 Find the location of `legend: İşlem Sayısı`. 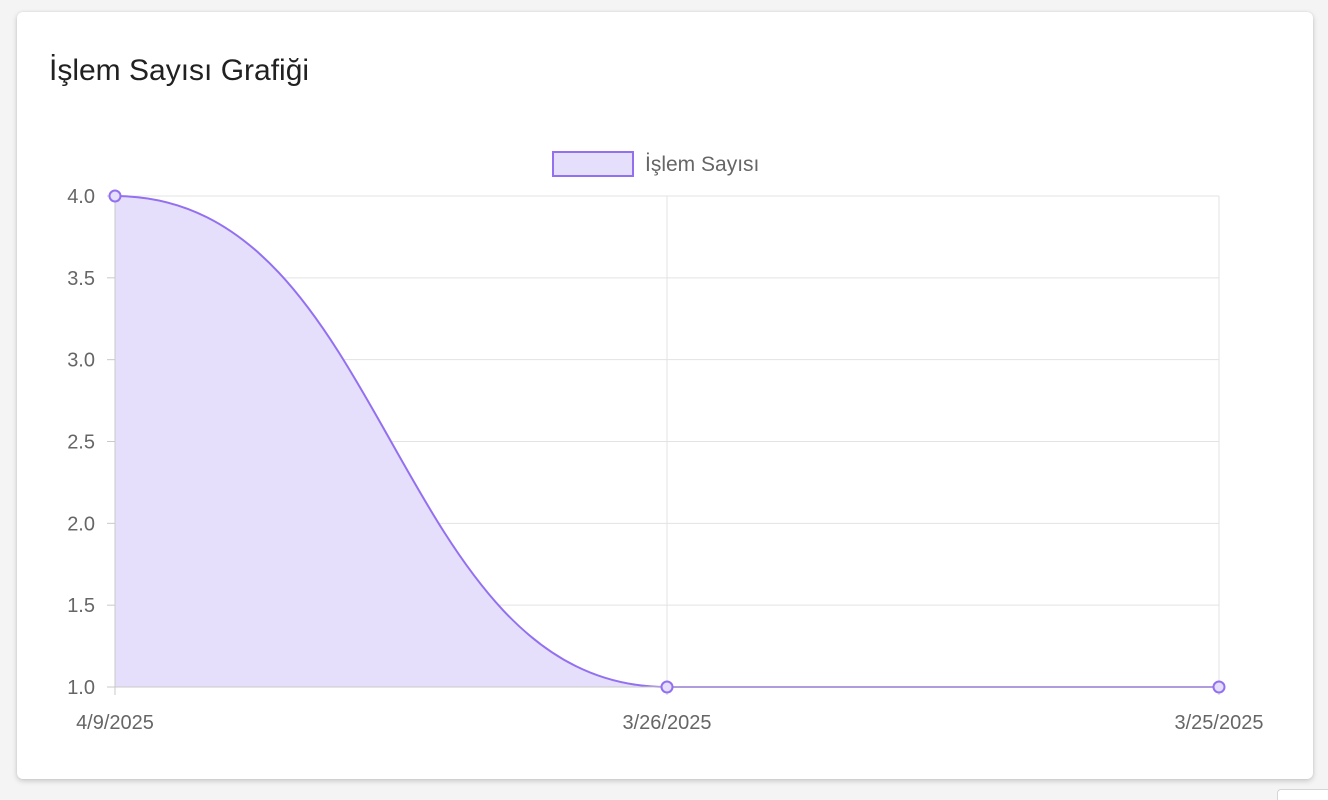

legend: İşlem Sayısı is located at coordinates (655, 164).